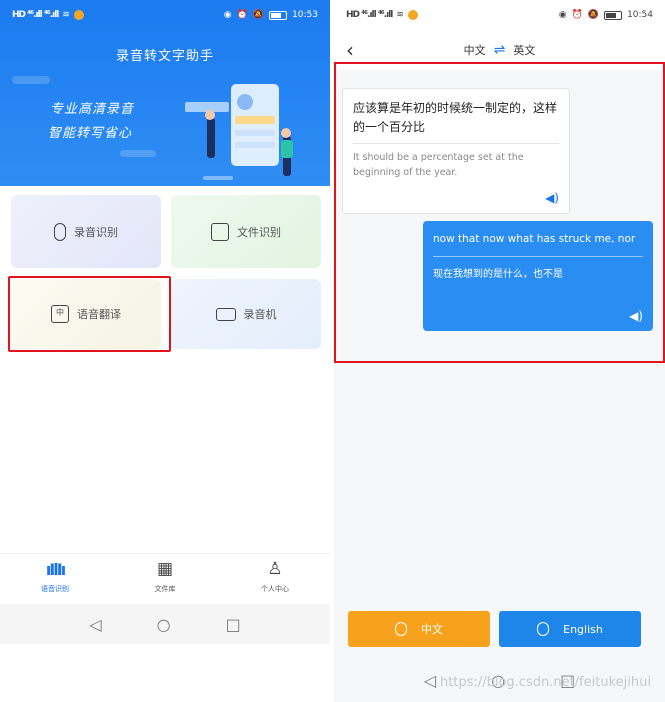 Image resolution: width=665 pixels, height=702 pixels. I want to click on grid-icon: ▦, so click(165, 569).